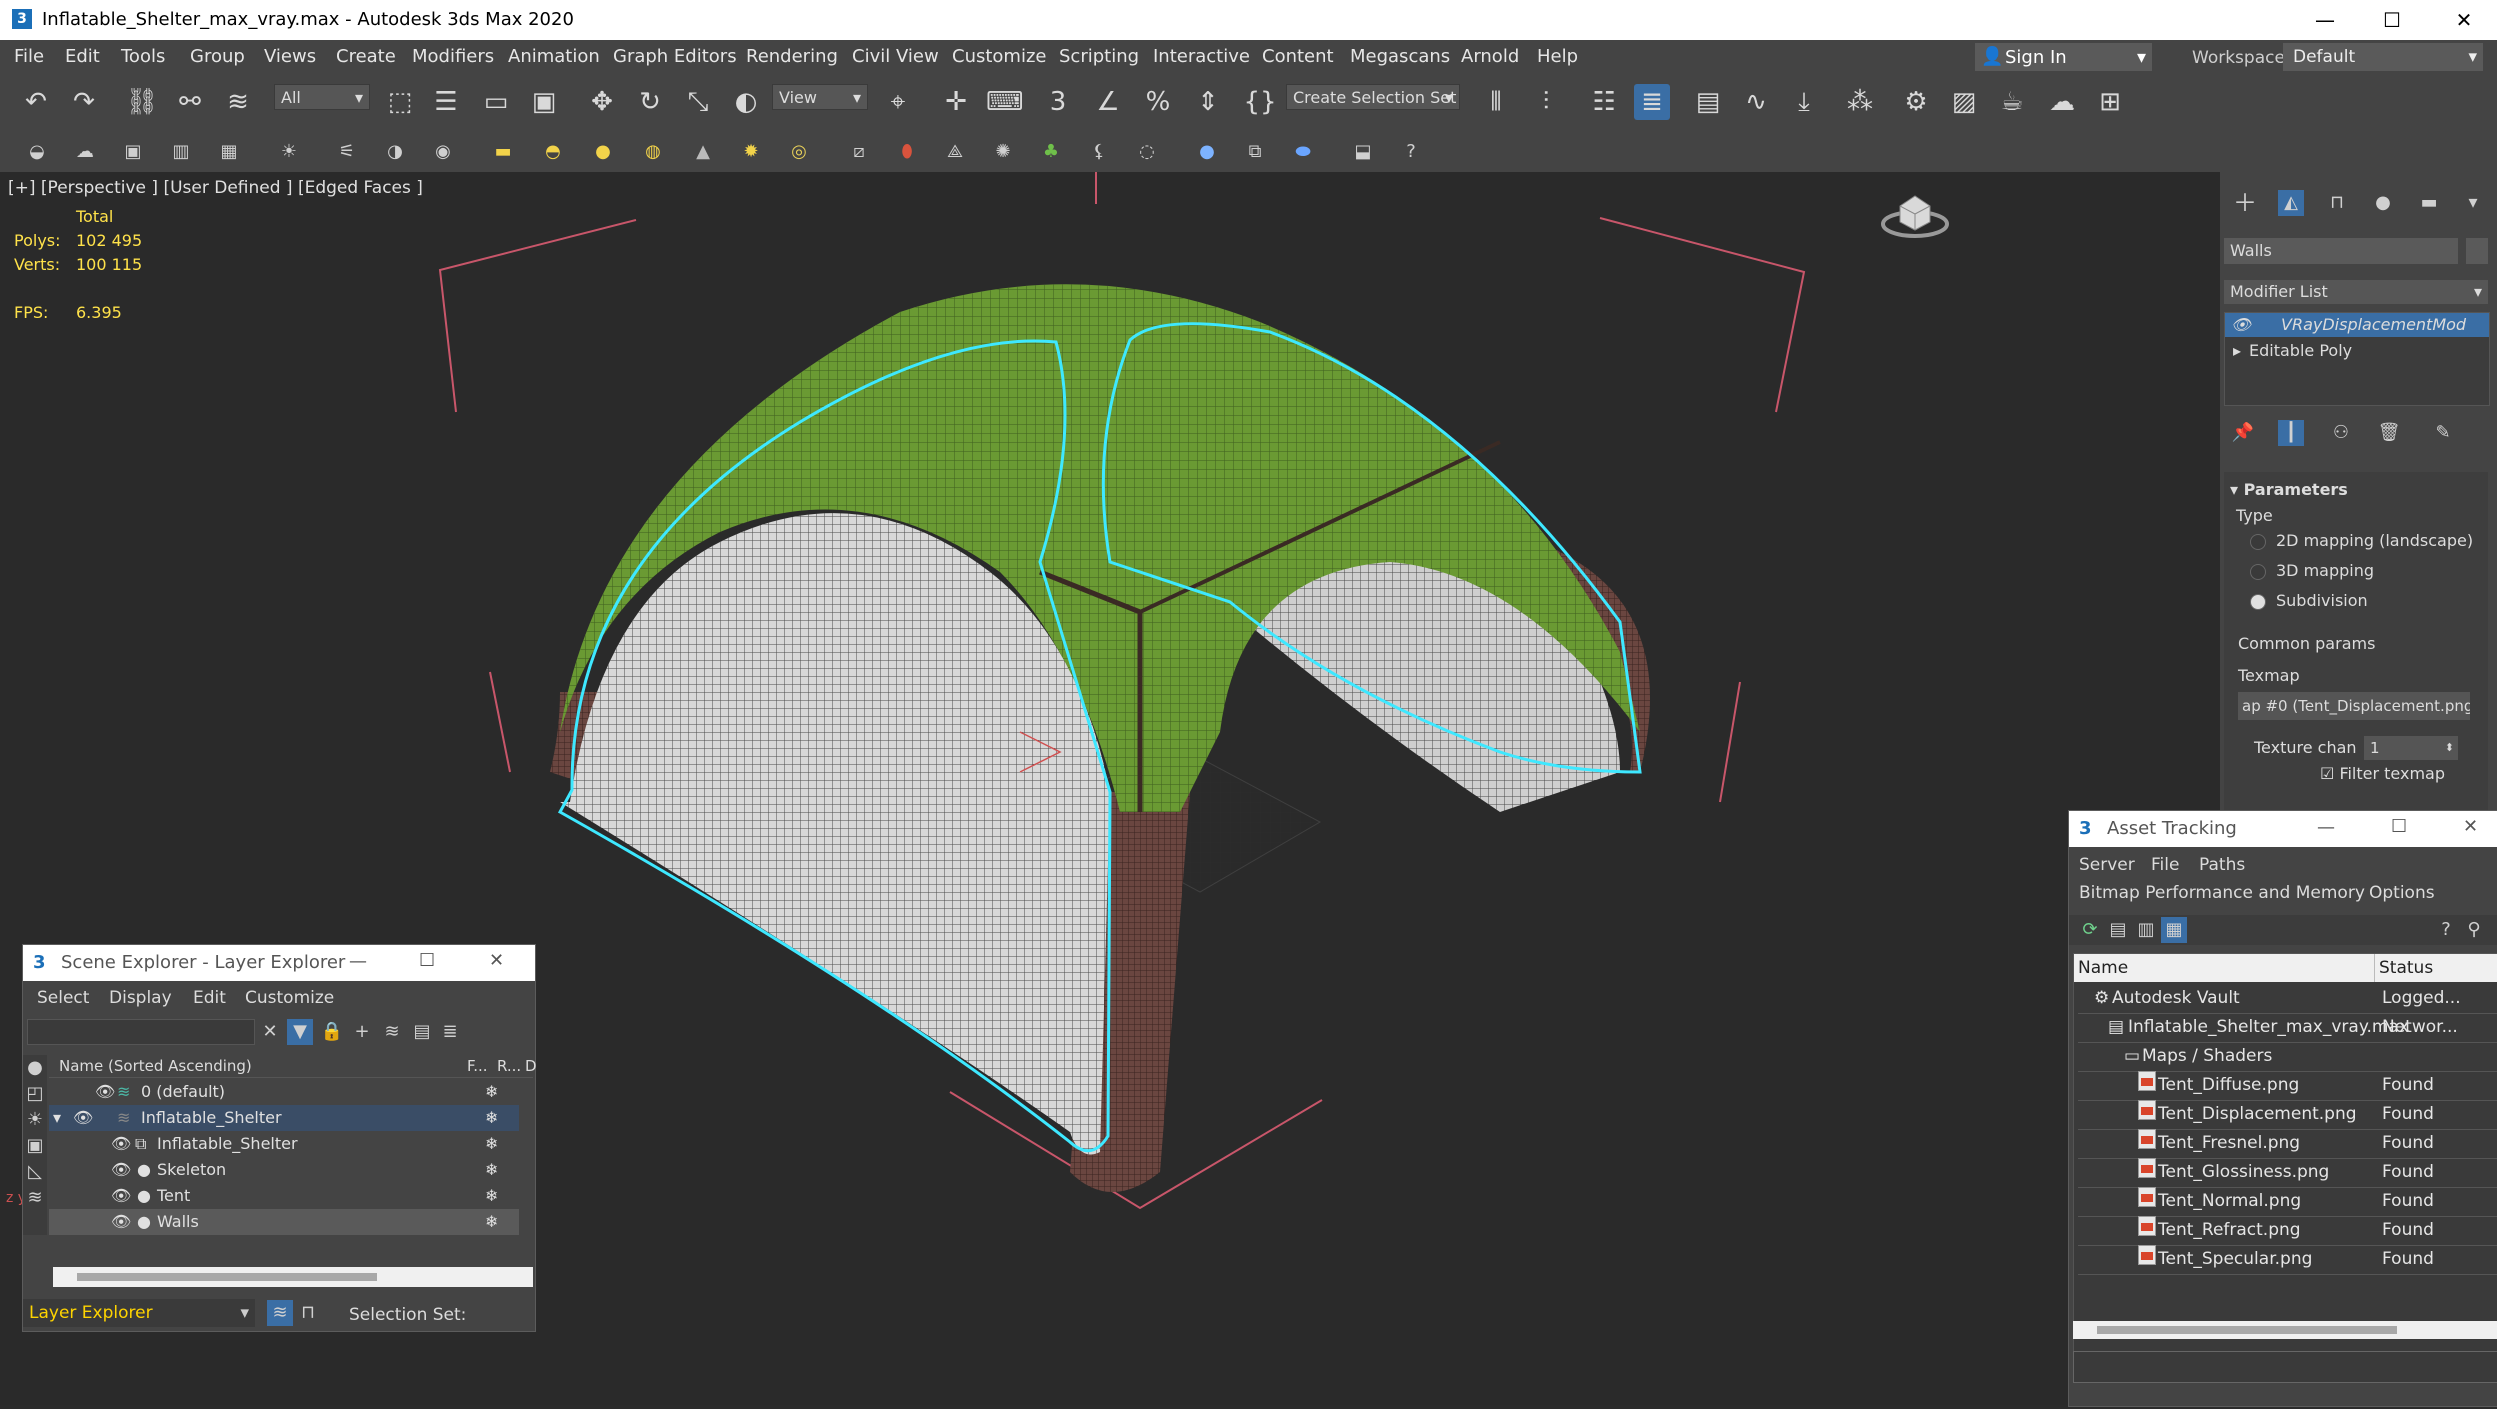 This screenshot has width=2497, height=1409. What do you see at coordinates (238, 102) in the screenshot?
I see `bind-space-warp-icon: ≋` at bounding box center [238, 102].